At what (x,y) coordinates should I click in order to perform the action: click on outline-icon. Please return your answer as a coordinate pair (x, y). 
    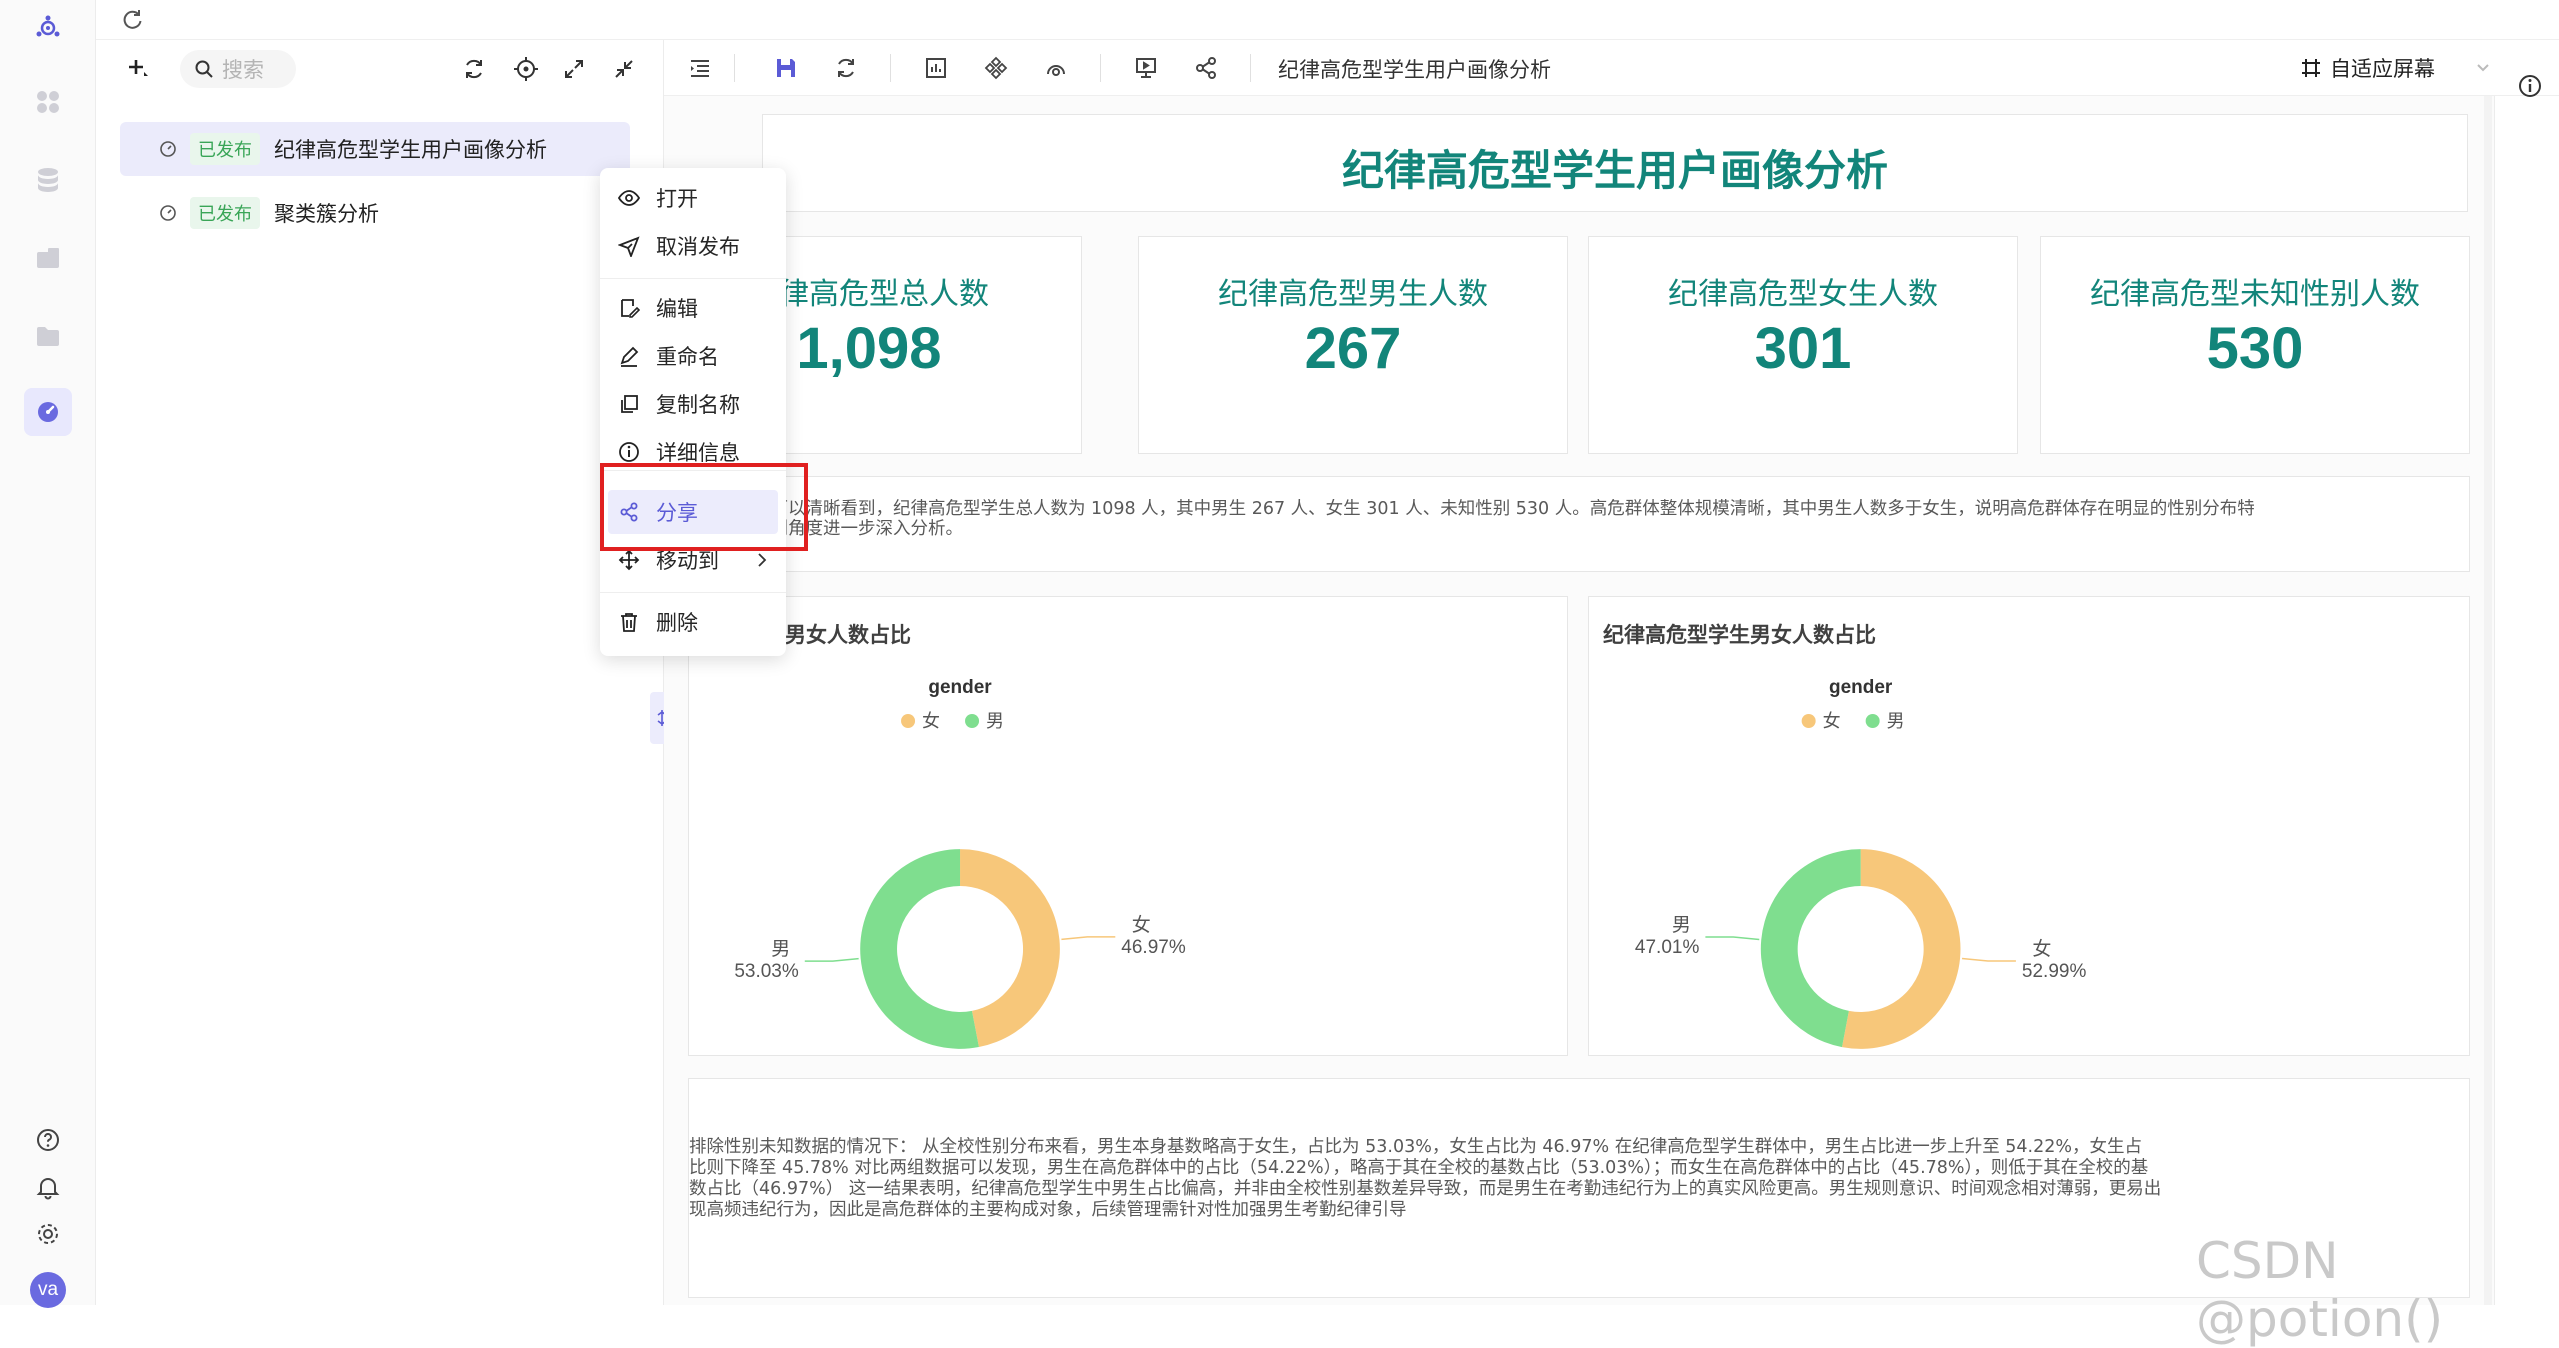
    Looking at the image, I should click on (700, 68).